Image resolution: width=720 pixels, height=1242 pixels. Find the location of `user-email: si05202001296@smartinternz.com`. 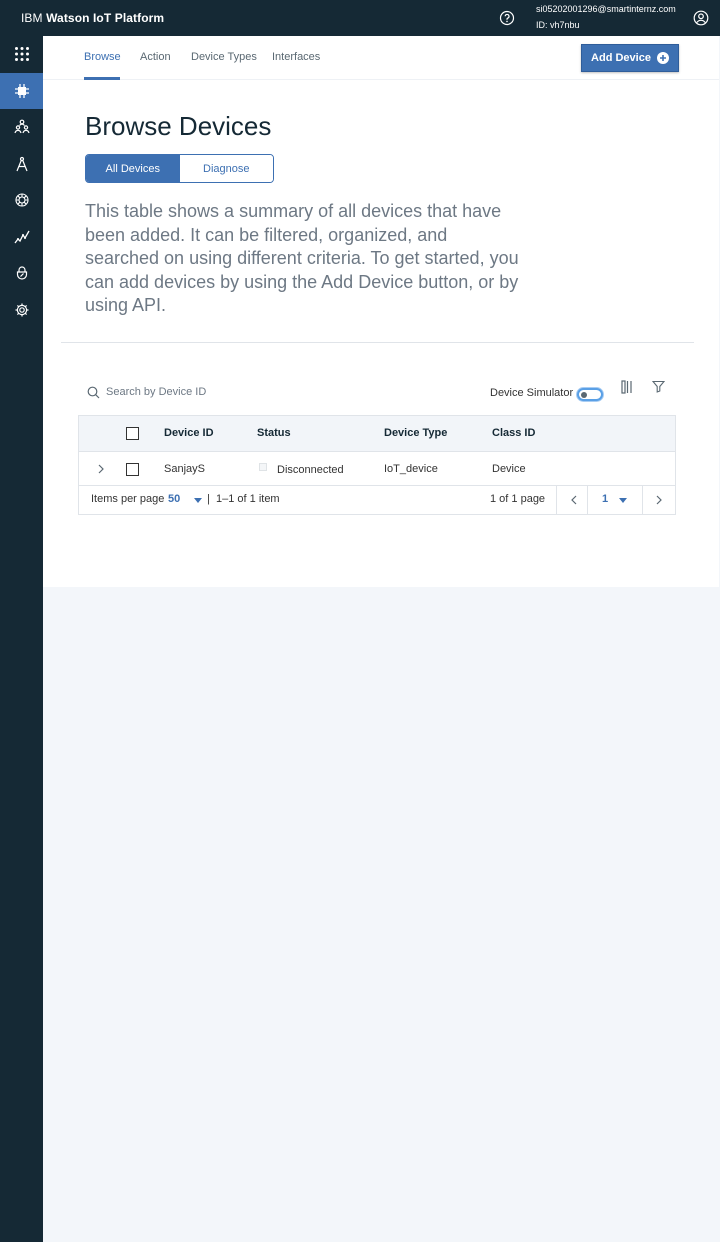

user-email: si05202001296@smartinternz.com is located at coordinates (606, 9).